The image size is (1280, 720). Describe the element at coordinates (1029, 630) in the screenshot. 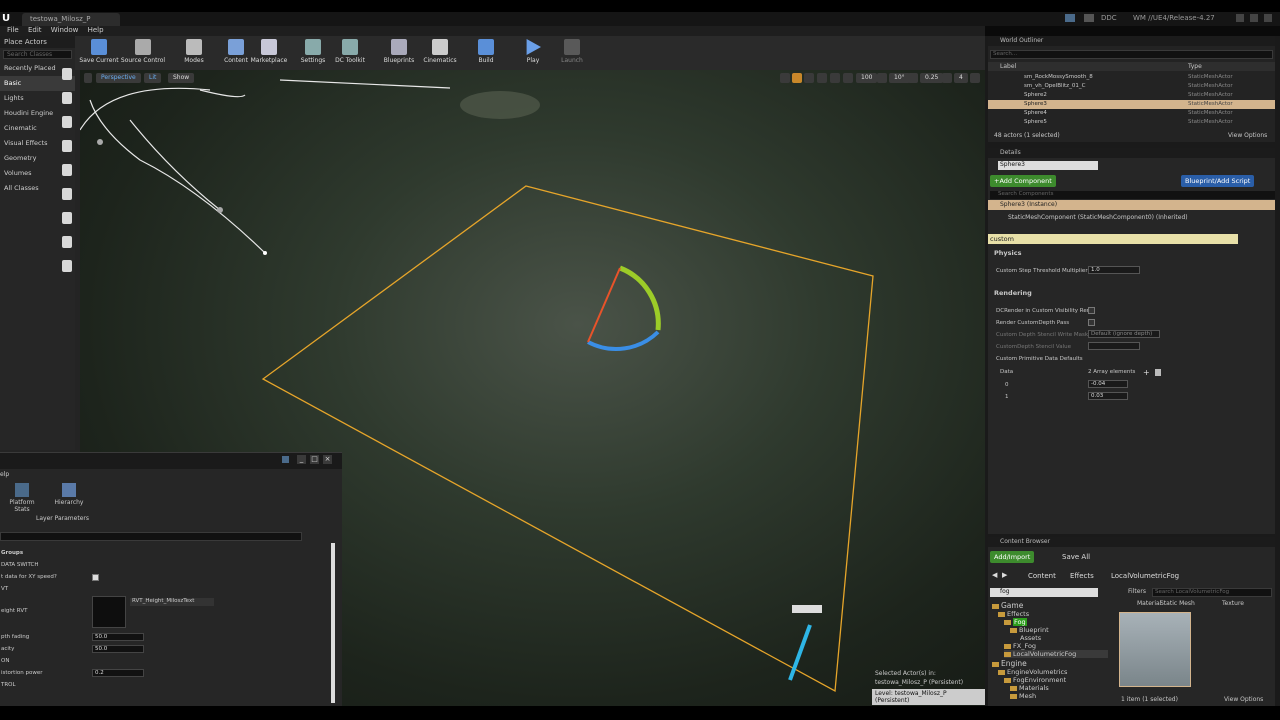

I see `tree-item: Blueprint` at that location.